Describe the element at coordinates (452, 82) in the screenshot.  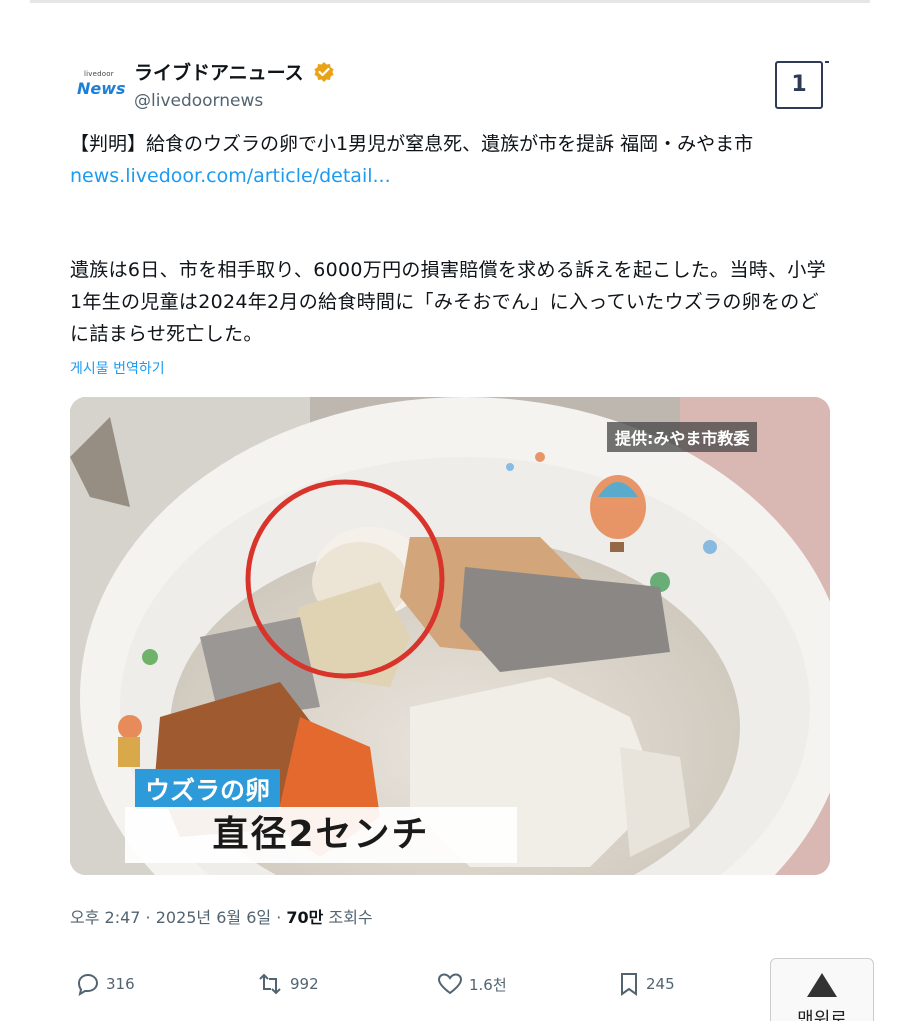
I see `tweet-header: livedoor News ライブドアニュース @livedoornews 1` at that location.